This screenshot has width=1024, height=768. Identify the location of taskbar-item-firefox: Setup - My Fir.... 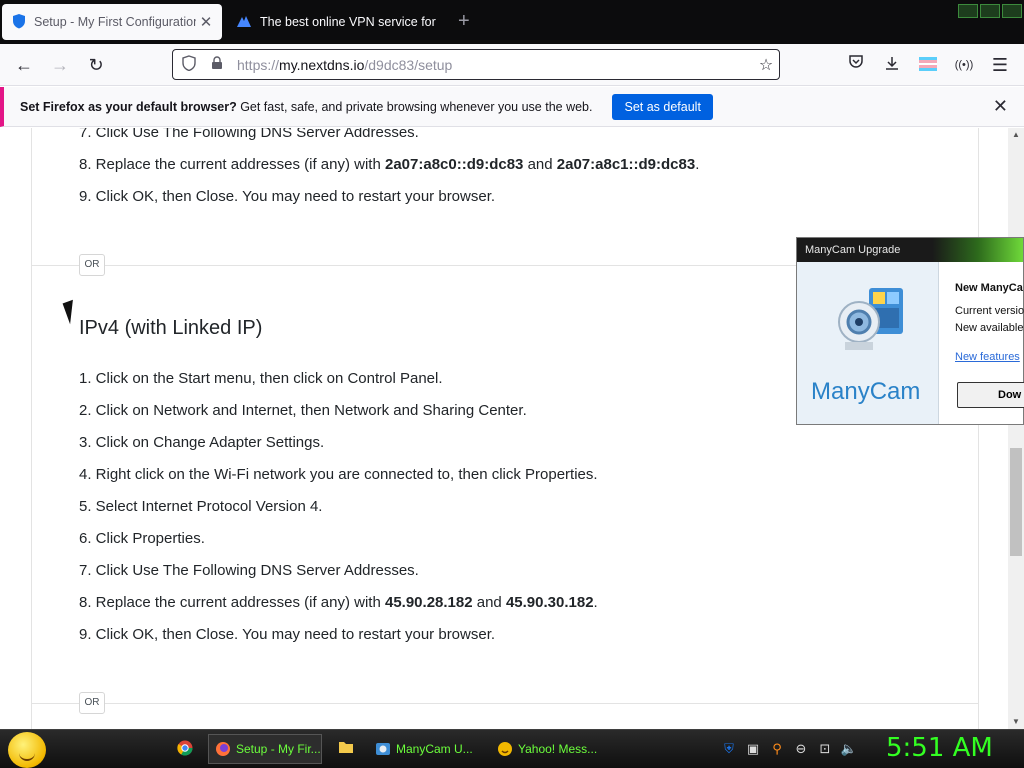
(265, 749).